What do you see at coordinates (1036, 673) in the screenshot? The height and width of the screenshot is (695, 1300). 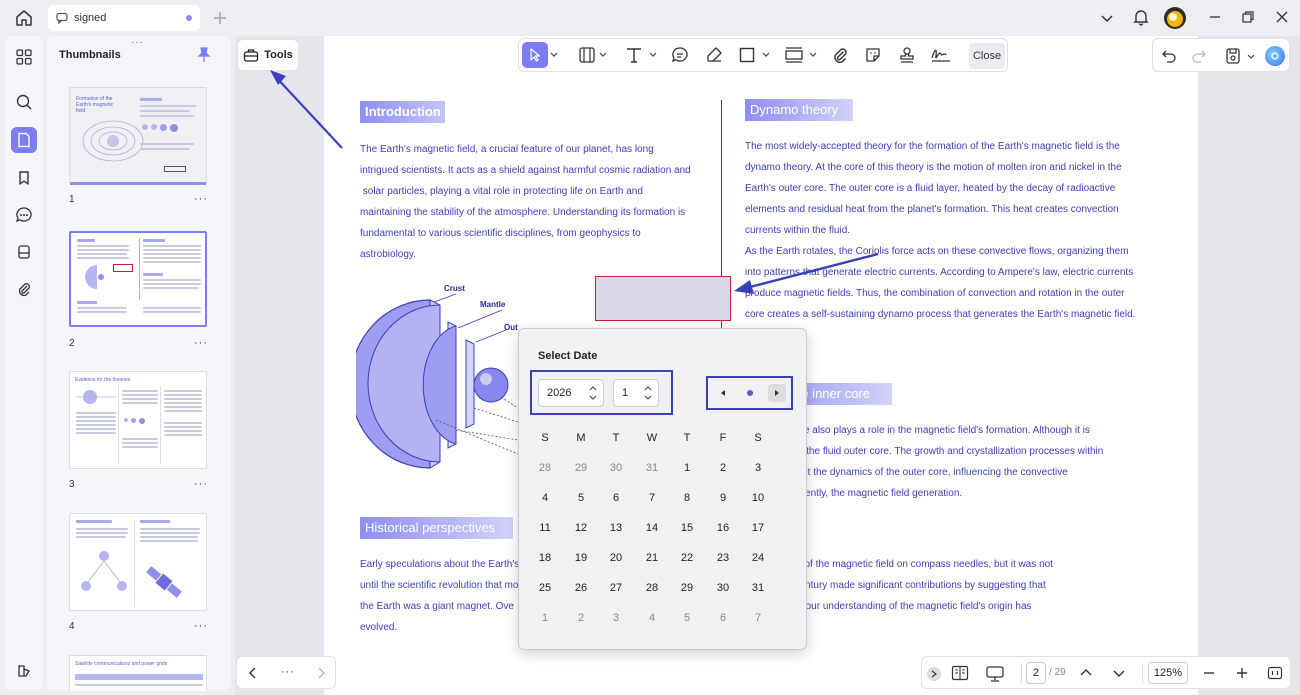 I see `page-number-input: 2` at bounding box center [1036, 673].